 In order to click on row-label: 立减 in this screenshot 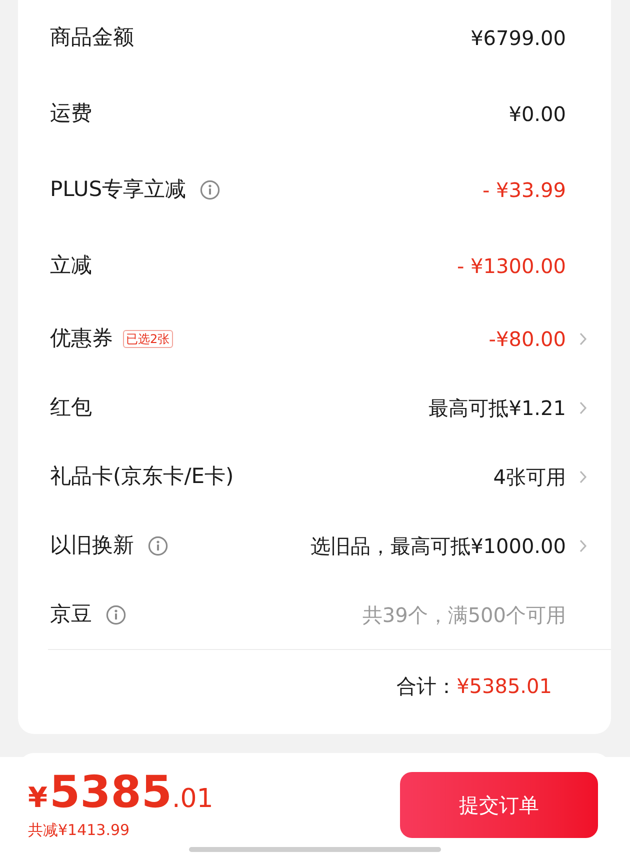, I will do `click(71, 266)`.